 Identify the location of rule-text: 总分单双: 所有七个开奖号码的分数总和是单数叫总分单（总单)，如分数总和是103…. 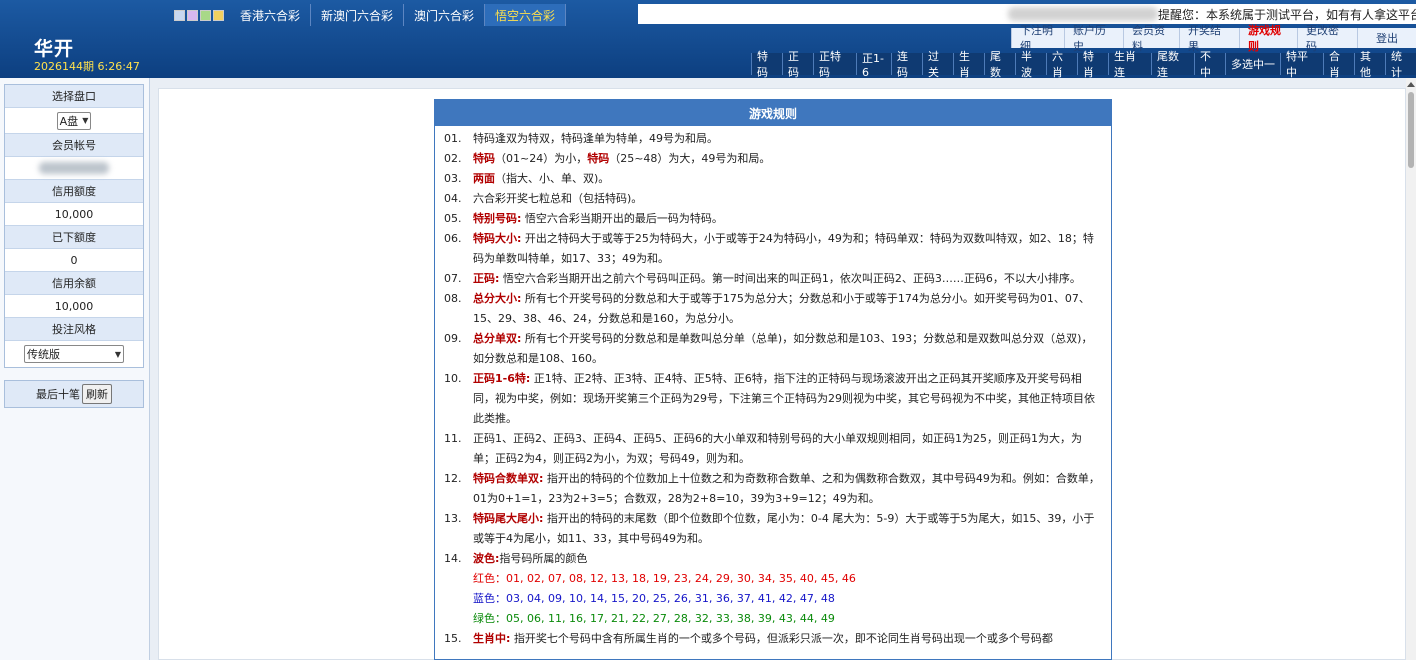
(787, 349).